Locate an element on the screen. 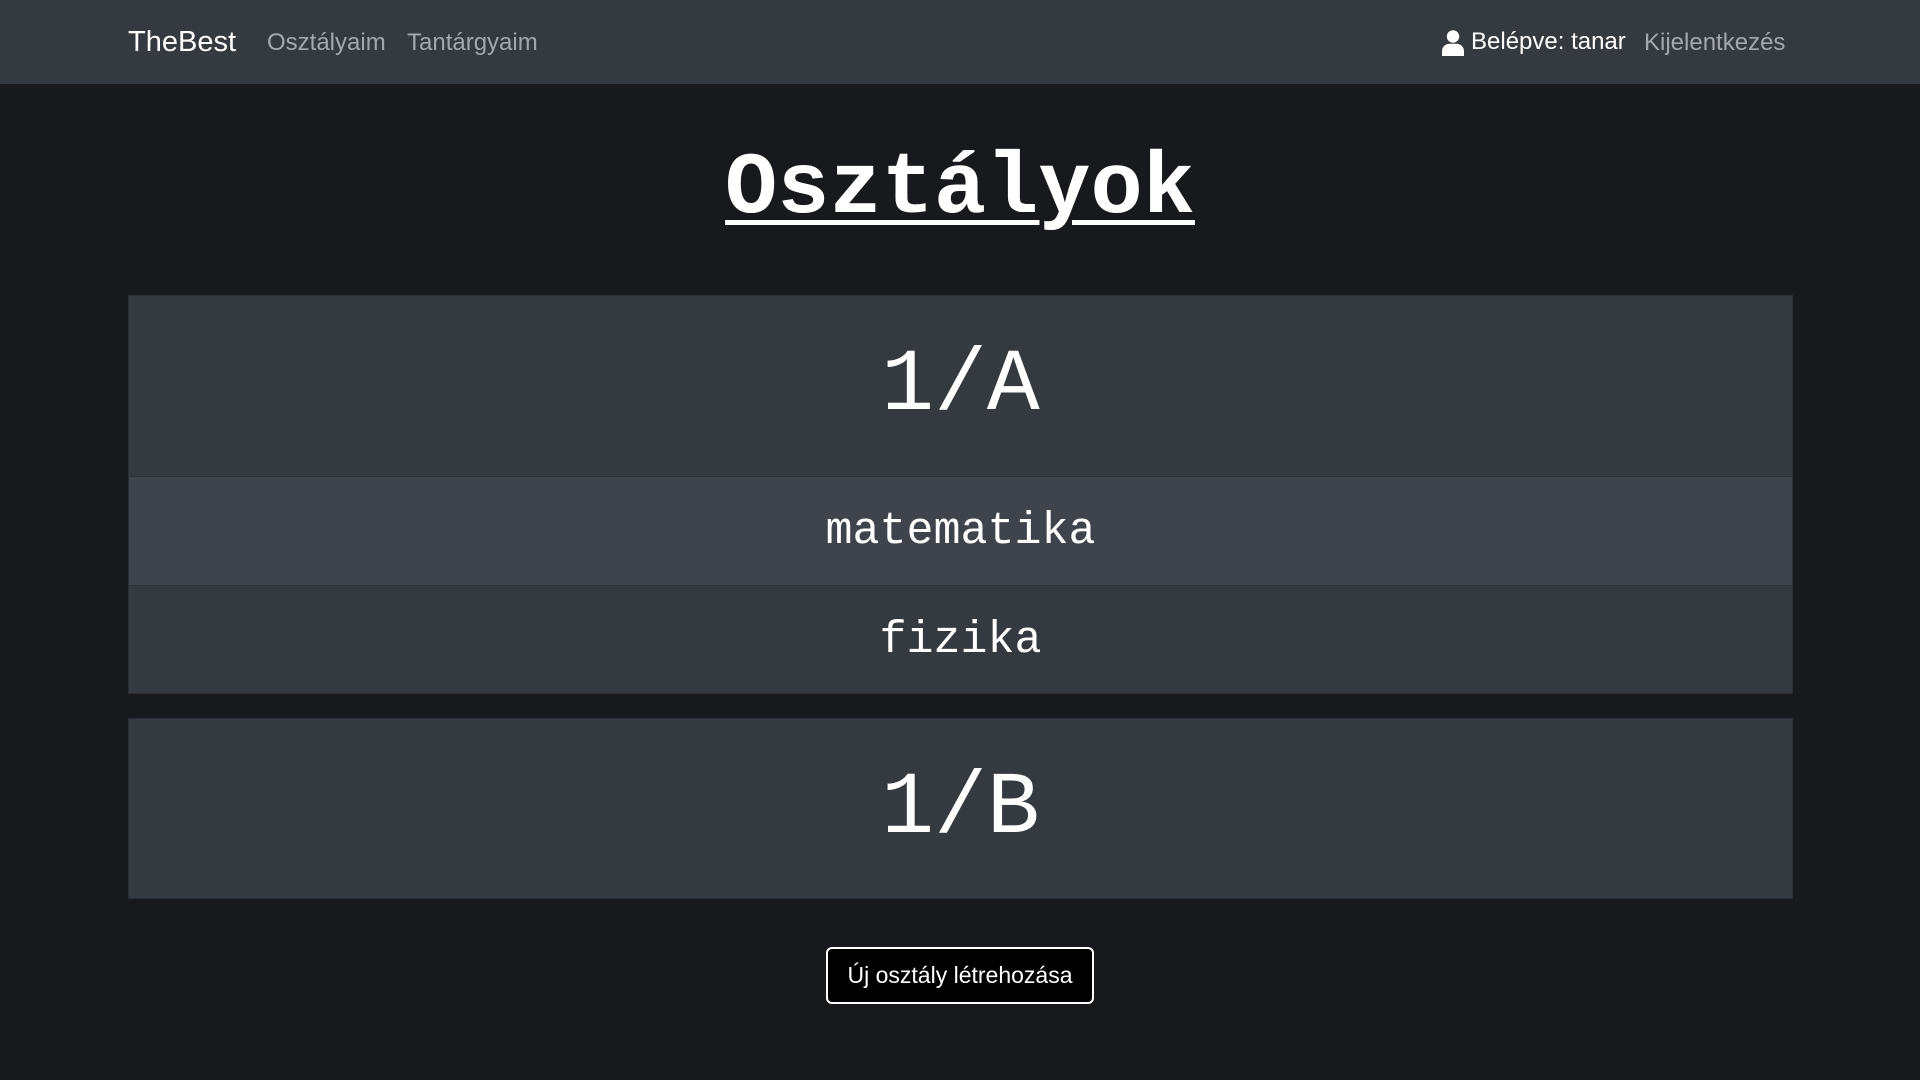  class-card: 1/B is located at coordinates (960, 808).